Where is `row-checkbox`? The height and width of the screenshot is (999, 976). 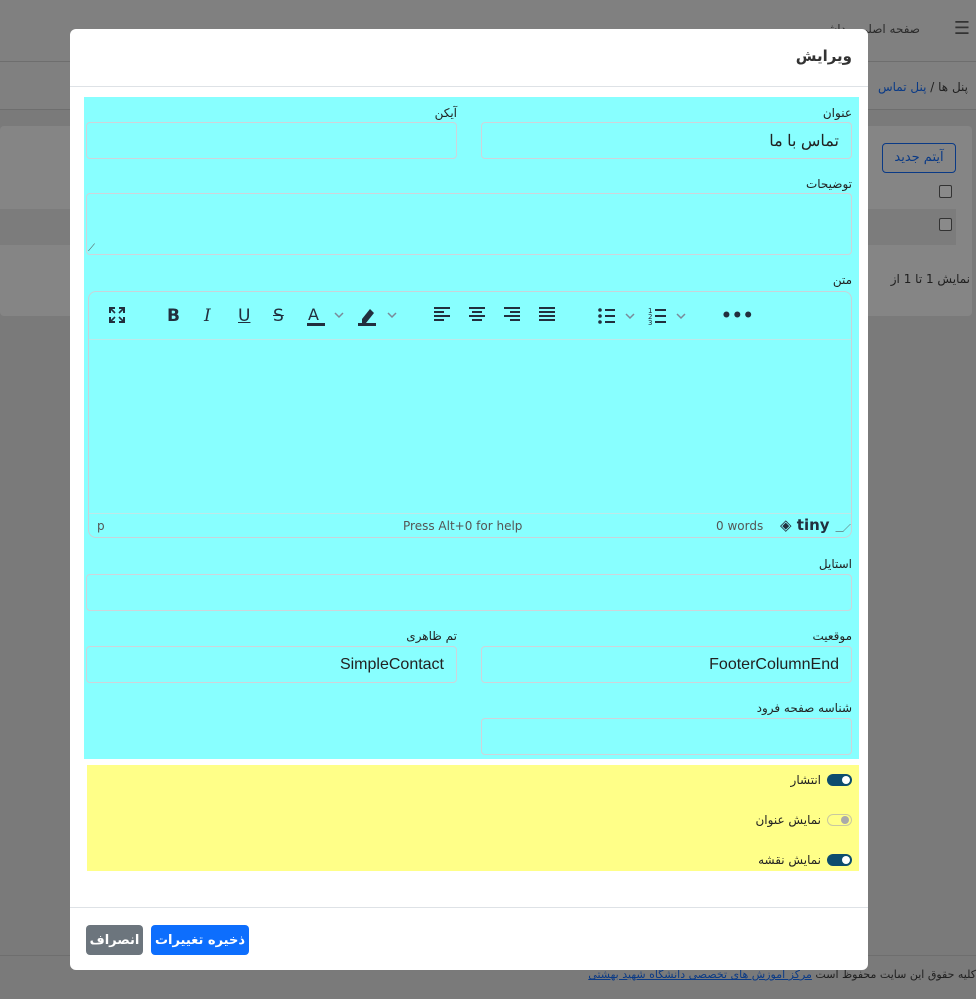 row-checkbox is located at coordinates (945, 224).